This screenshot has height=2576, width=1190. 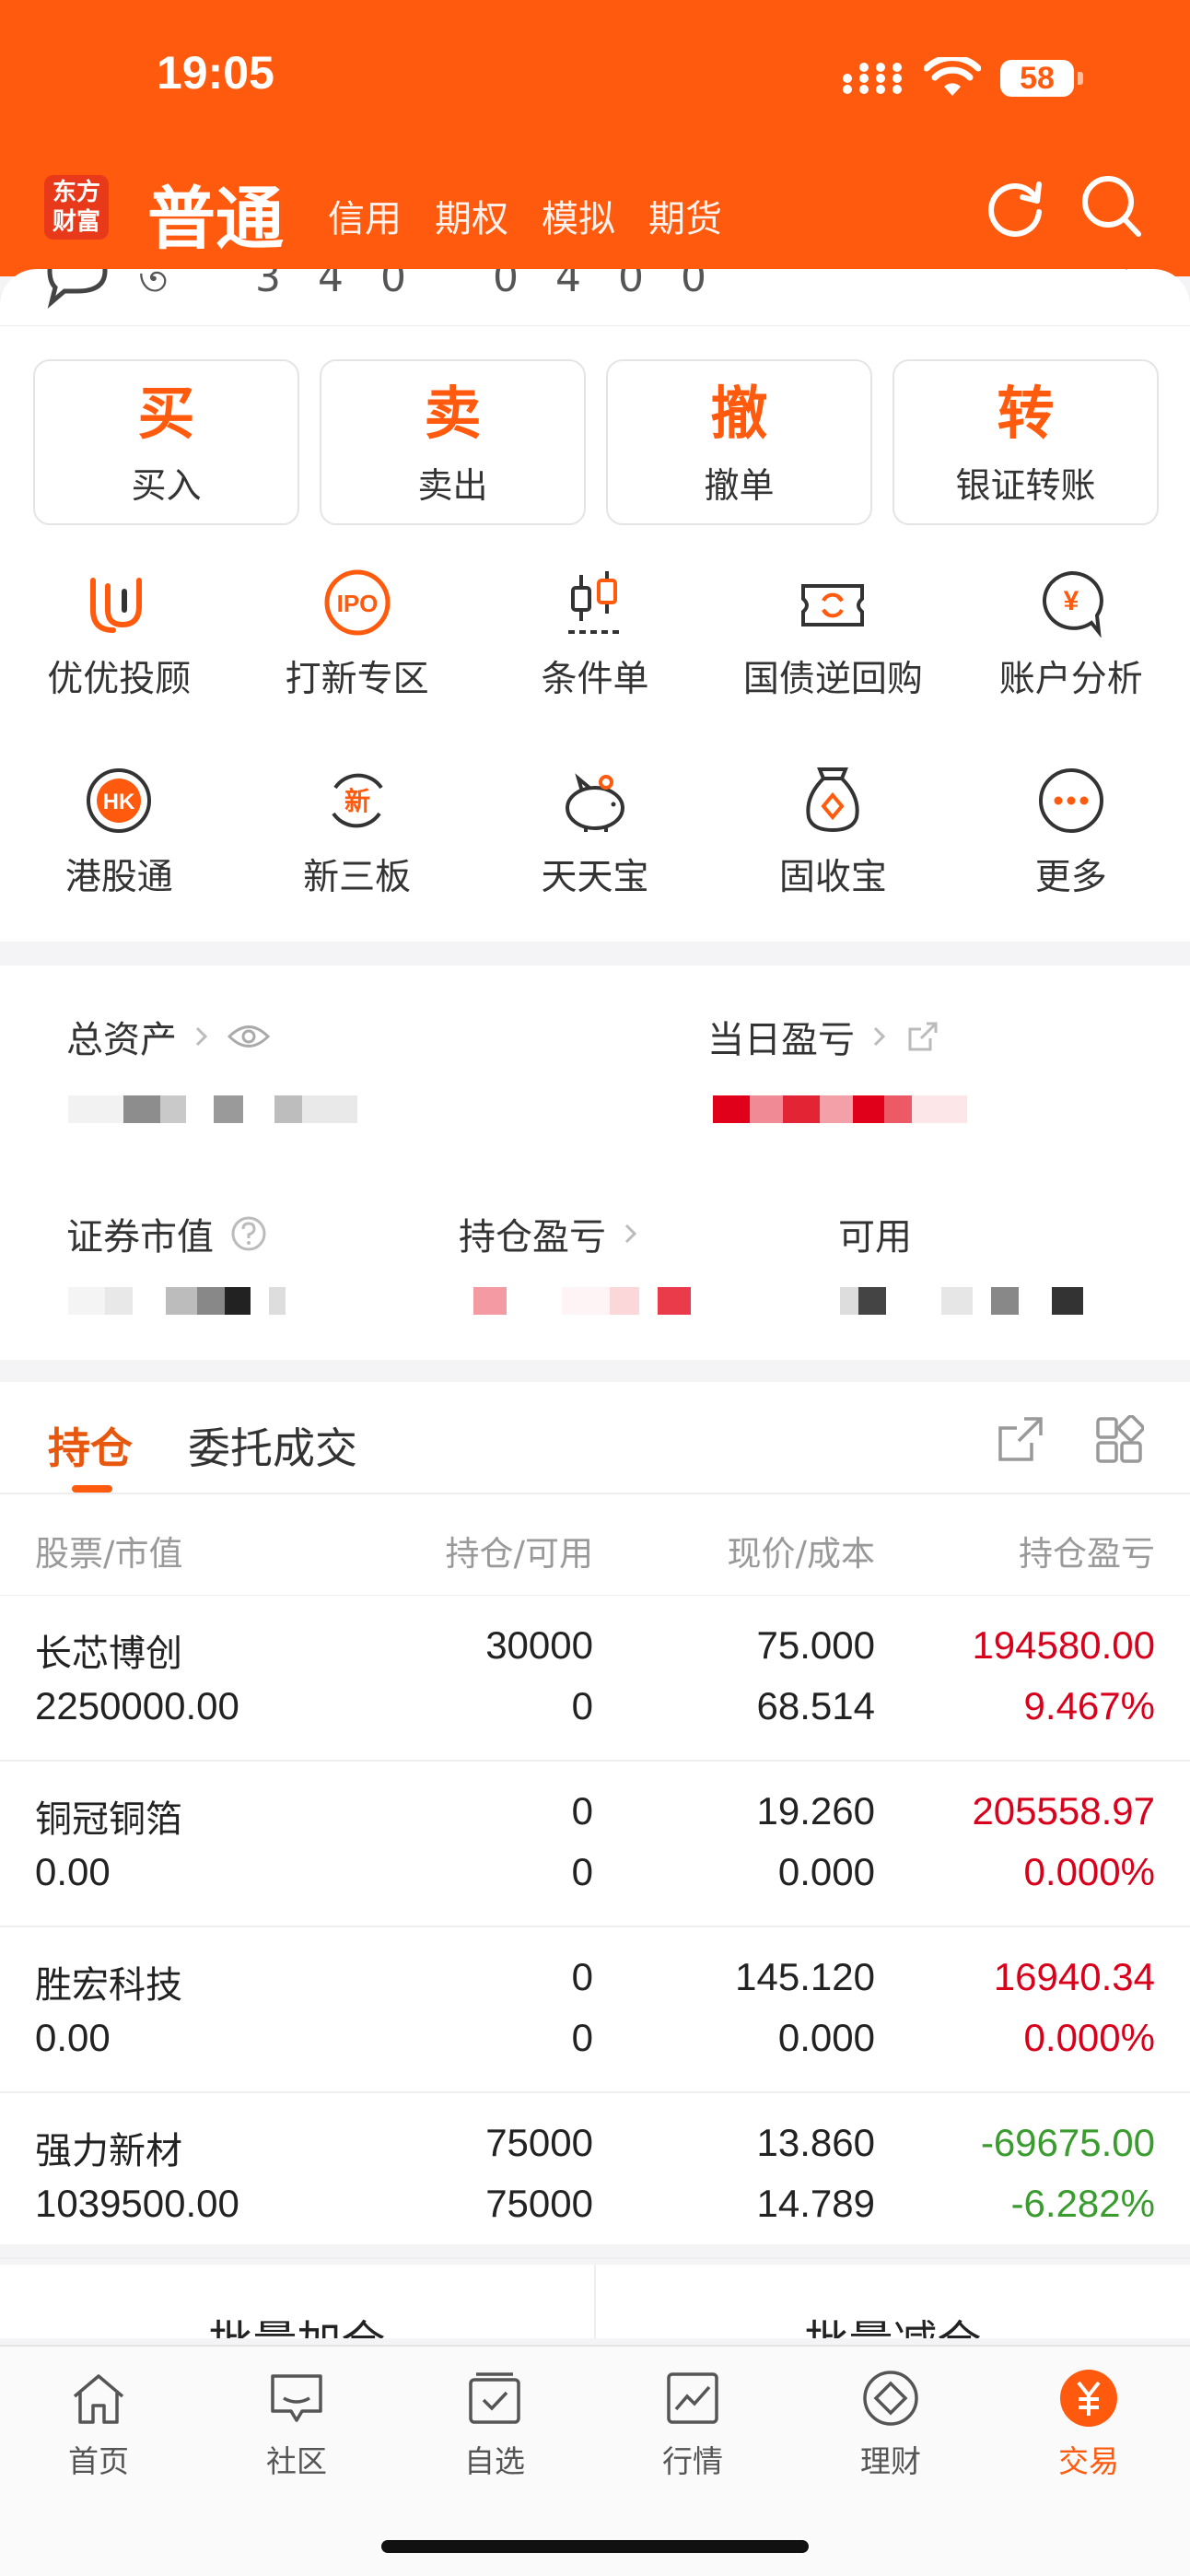 What do you see at coordinates (739, 485) in the screenshot?
I see `cancel-label: 撤单` at bounding box center [739, 485].